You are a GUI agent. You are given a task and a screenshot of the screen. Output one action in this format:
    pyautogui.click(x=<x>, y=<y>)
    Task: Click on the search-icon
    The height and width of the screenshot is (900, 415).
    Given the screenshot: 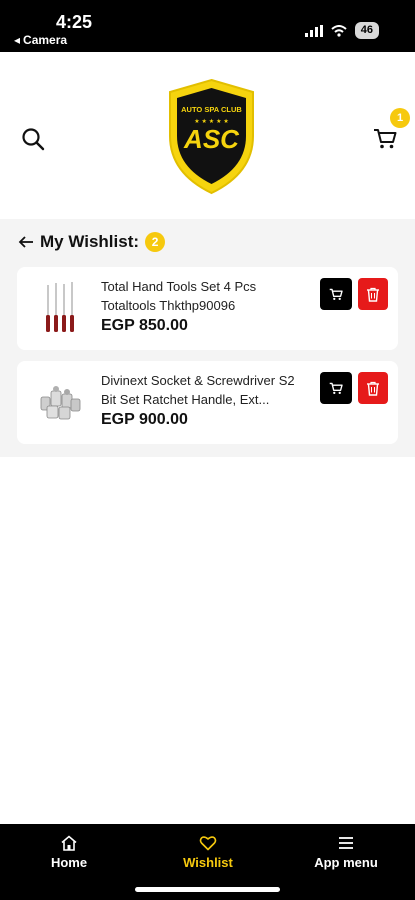 What is the action you would take?
    pyautogui.click(x=33, y=139)
    